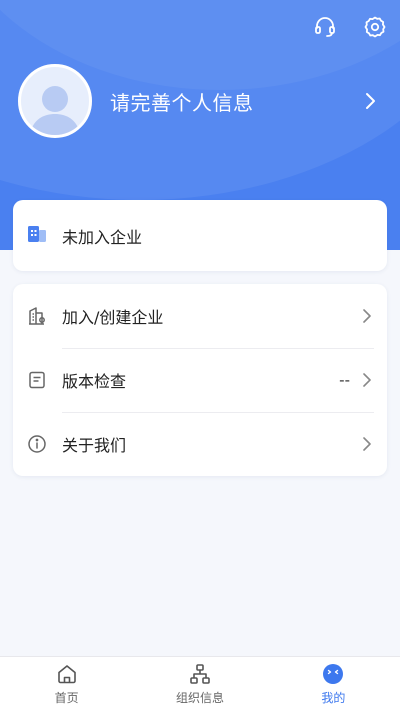 The height and width of the screenshot is (711, 400). Describe the element at coordinates (234, 101) in the screenshot. I see `profile-prompt: 请完善个人信息` at that location.